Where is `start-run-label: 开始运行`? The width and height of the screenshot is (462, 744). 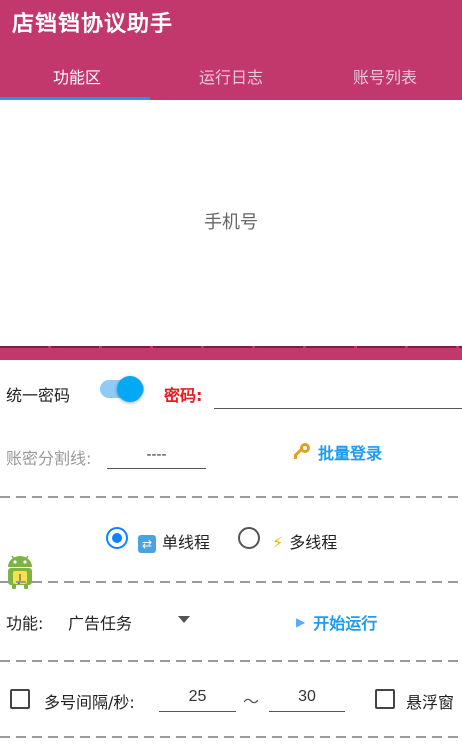 start-run-label: 开始运行 is located at coordinates (345, 623).